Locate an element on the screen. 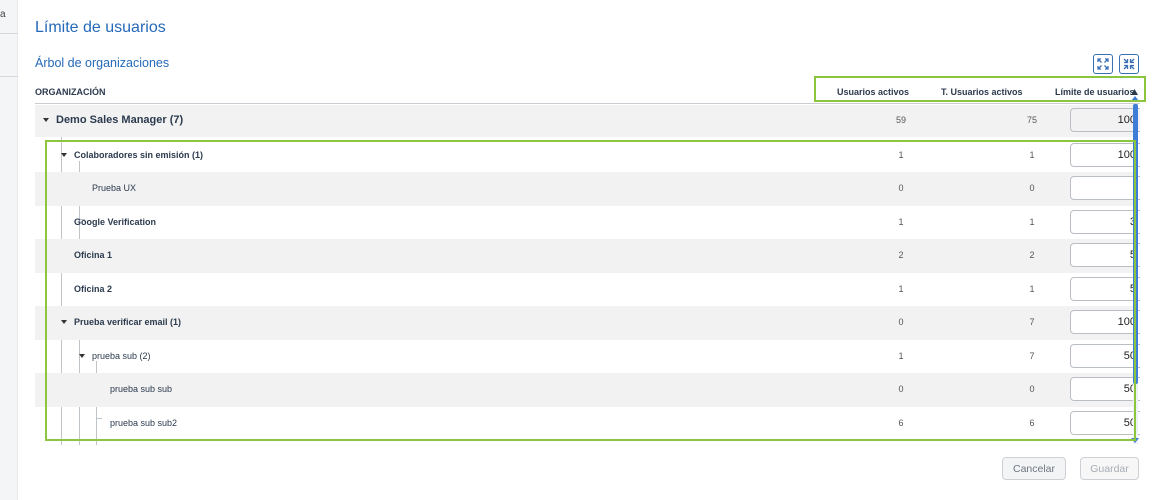 The image size is (1153, 500). org-name-cell: Demo Sales Manager (7) is located at coordinates (113, 120).